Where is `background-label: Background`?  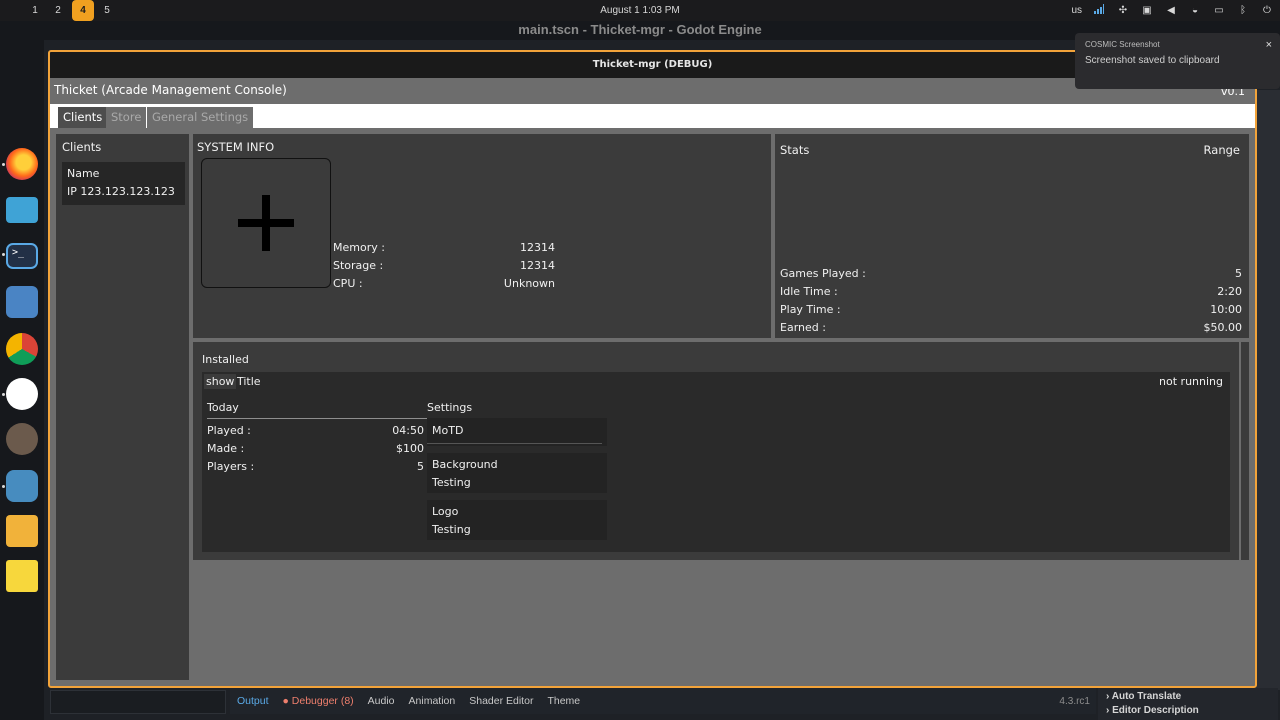 background-label: Background is located at coordinates (465, 464).